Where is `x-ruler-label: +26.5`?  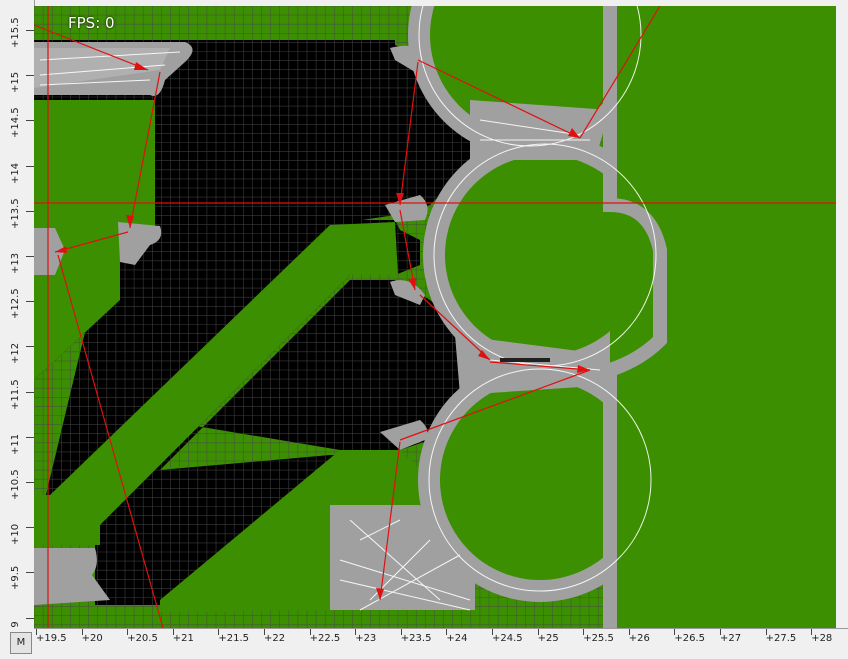 x-ruler-label: +26.5 is located at coordinates (690, 638).